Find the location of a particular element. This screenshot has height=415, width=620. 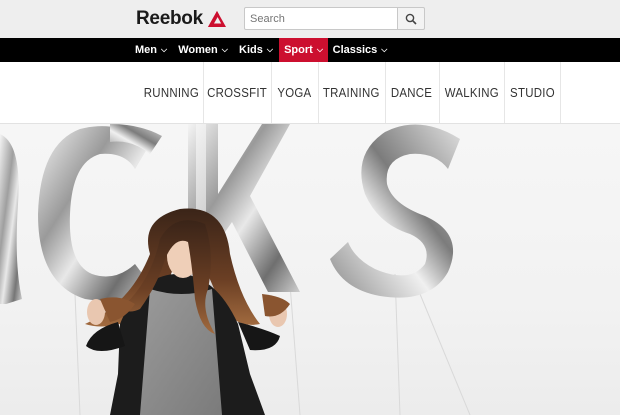

menu-divider is located at coordinates (560, 92).